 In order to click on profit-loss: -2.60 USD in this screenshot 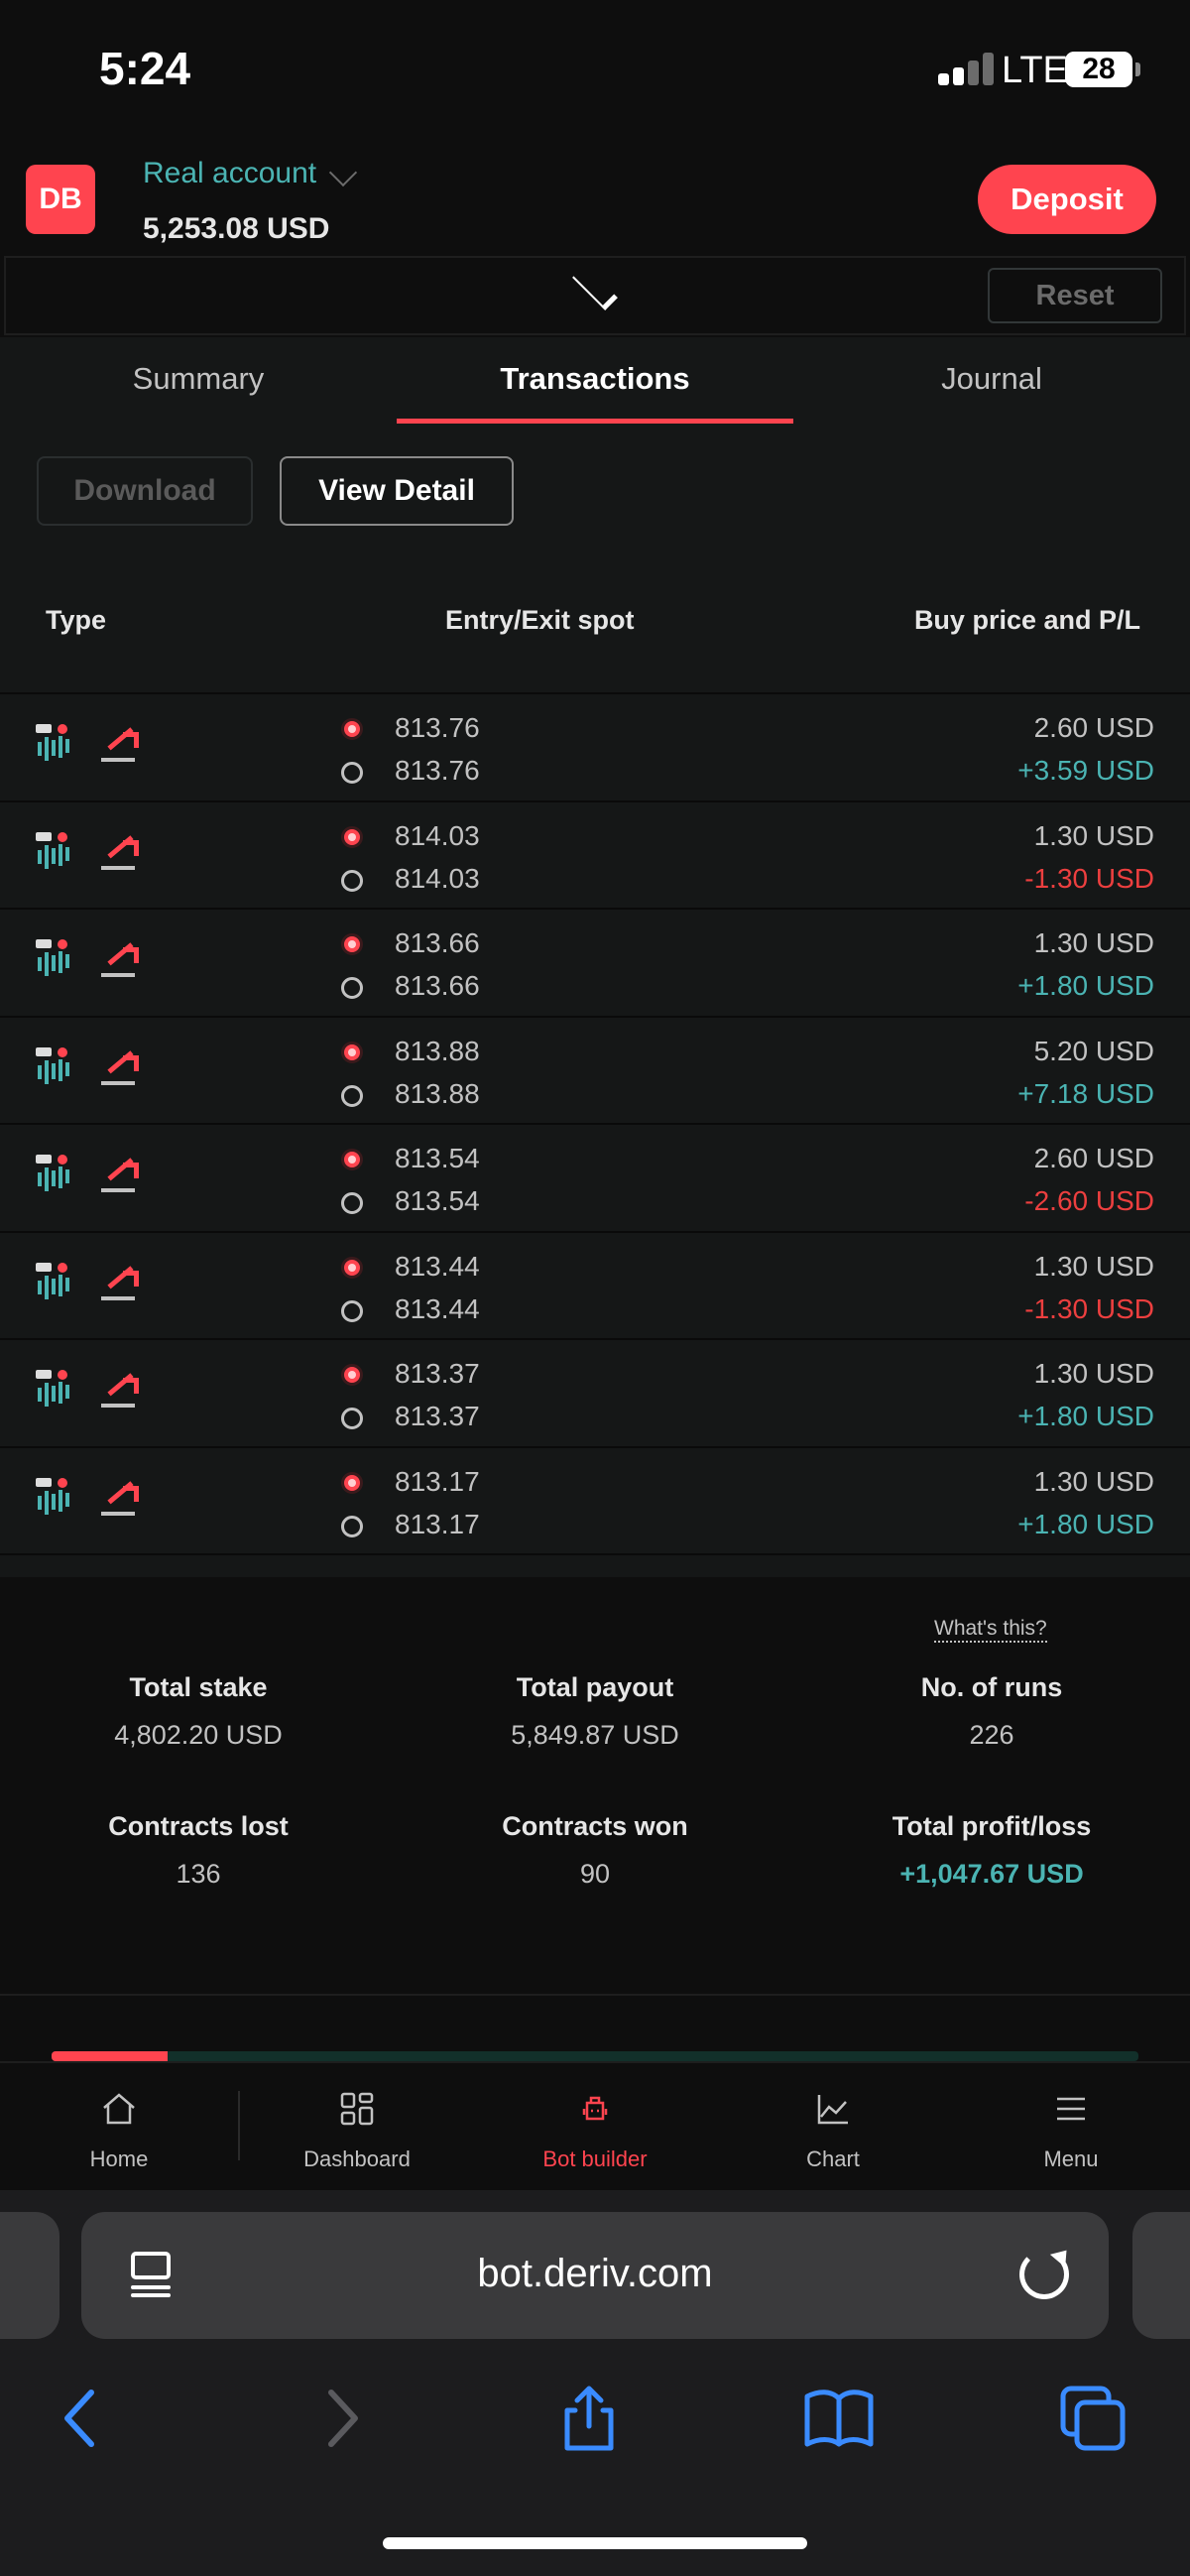, I will do `click(1089, 1200)`.